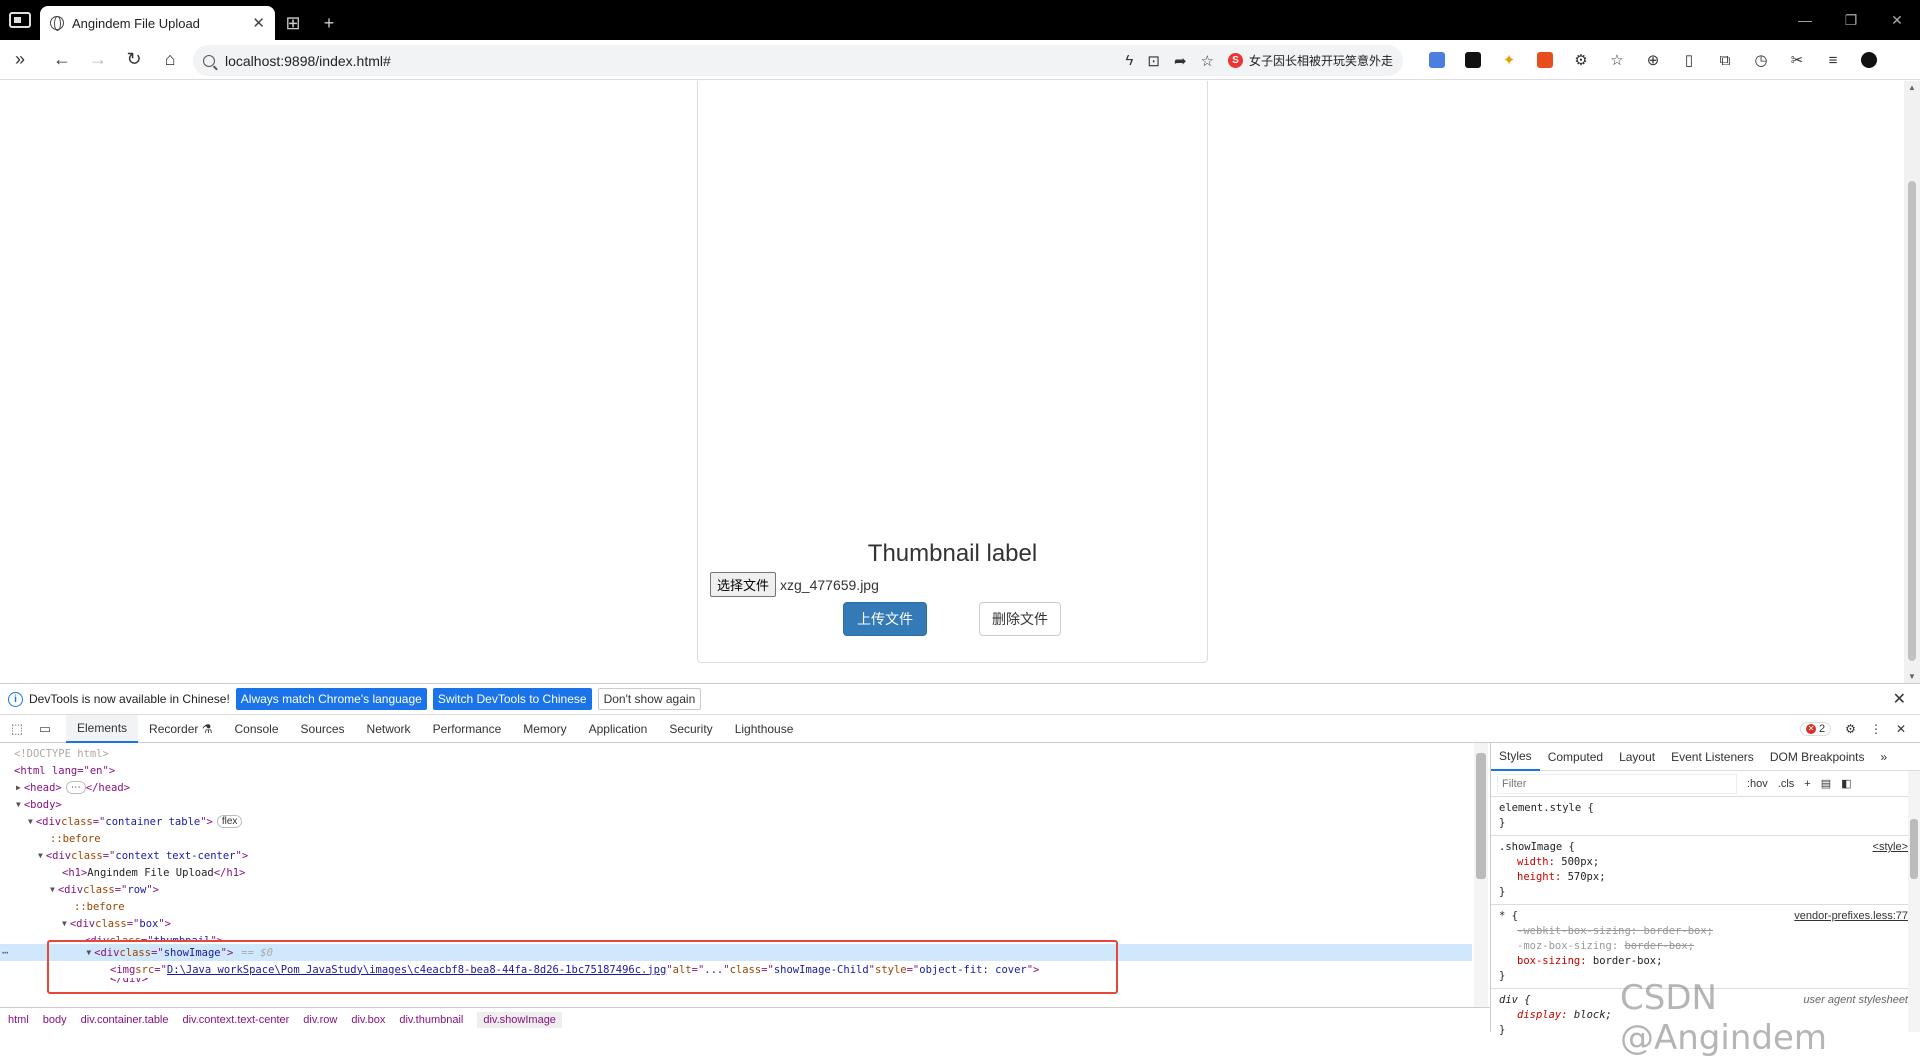  I want to click on dom-line-box: ▼ <div class =" box ">, so click(736, 923).